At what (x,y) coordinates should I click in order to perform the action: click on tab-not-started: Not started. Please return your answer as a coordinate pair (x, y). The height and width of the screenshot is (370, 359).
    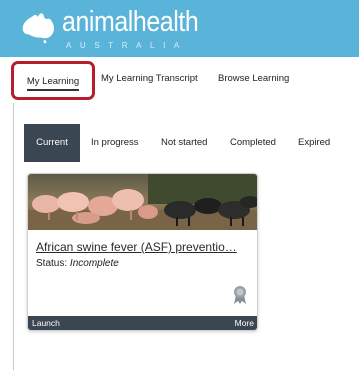
    Looking at the image, I should click on (184, 143).